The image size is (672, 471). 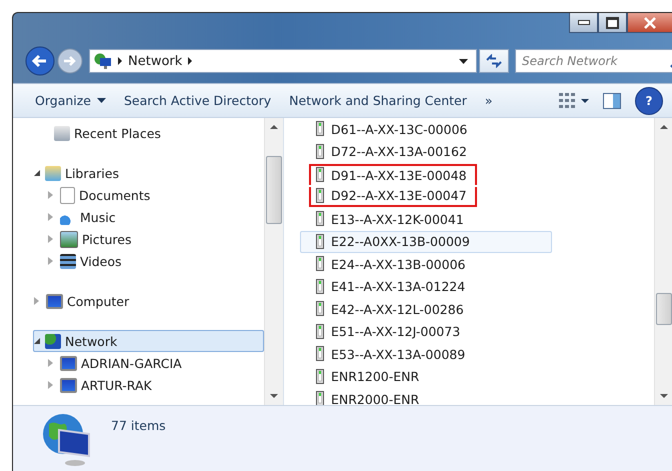 What do you see at coordinates (426, 219) in the screenshot?
I see `network-device-item: E13--A-XX-12K-00041` at bounding box center [426, 219].